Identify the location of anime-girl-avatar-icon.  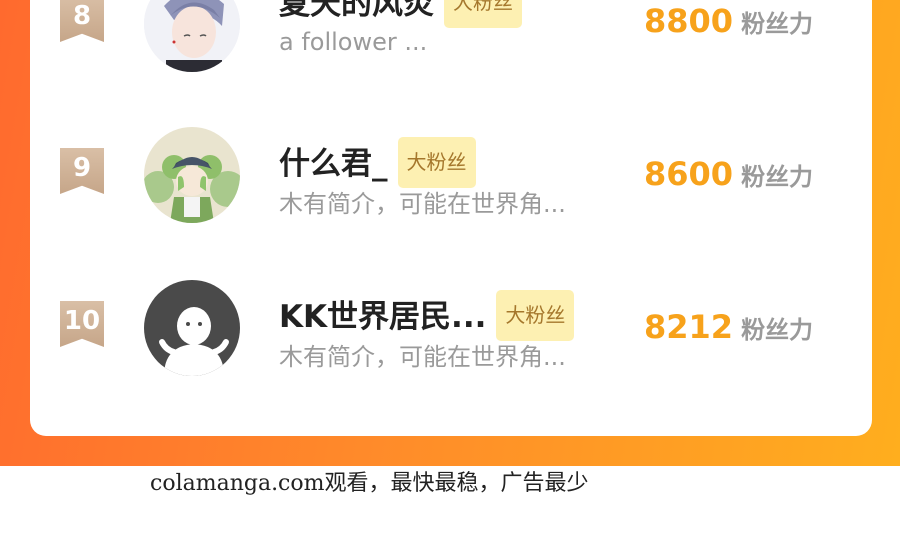
(192, 175).